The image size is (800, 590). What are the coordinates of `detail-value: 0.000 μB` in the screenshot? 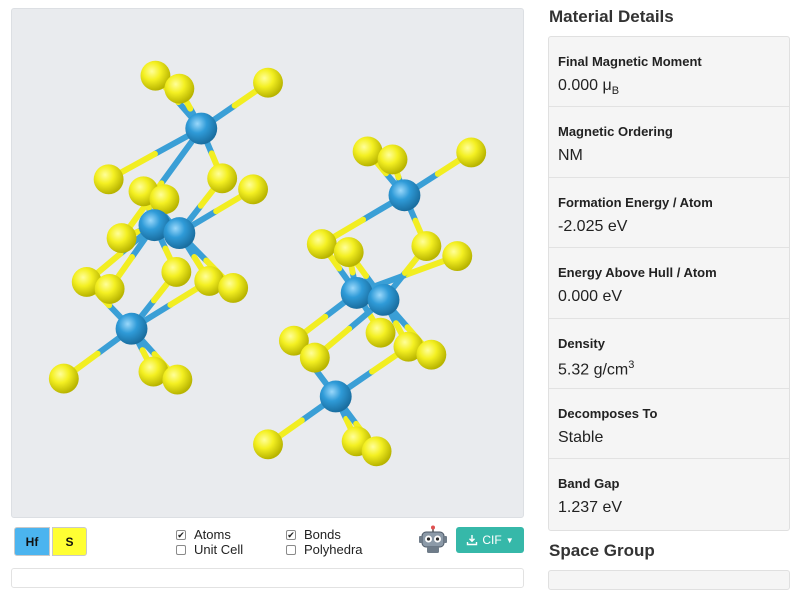 It's located at (589, 87).